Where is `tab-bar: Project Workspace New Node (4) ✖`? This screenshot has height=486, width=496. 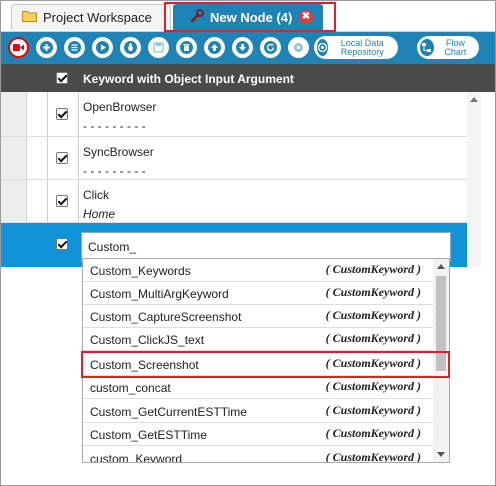
tab-bar: Project Workspace New Node (4) ✖ is located at coordinates (248, 16).